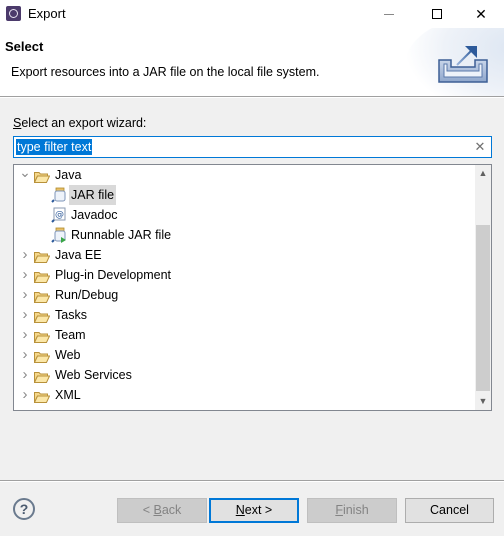  I want to click on minimize-icon, so click(389, 14).